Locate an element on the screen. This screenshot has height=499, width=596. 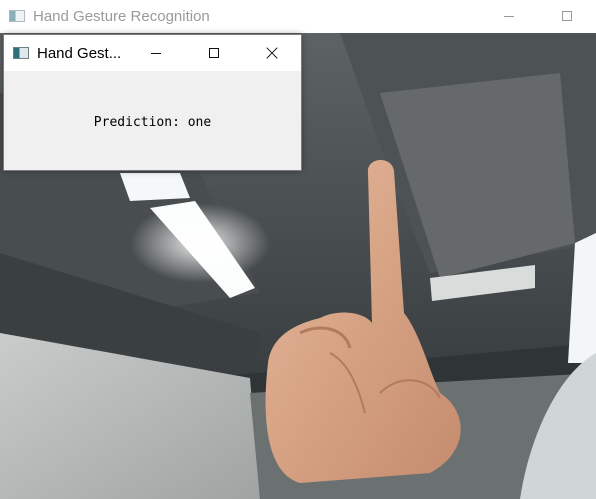
main-window-title: Hand Gesture Recognition is located at coordinates (121, 16).